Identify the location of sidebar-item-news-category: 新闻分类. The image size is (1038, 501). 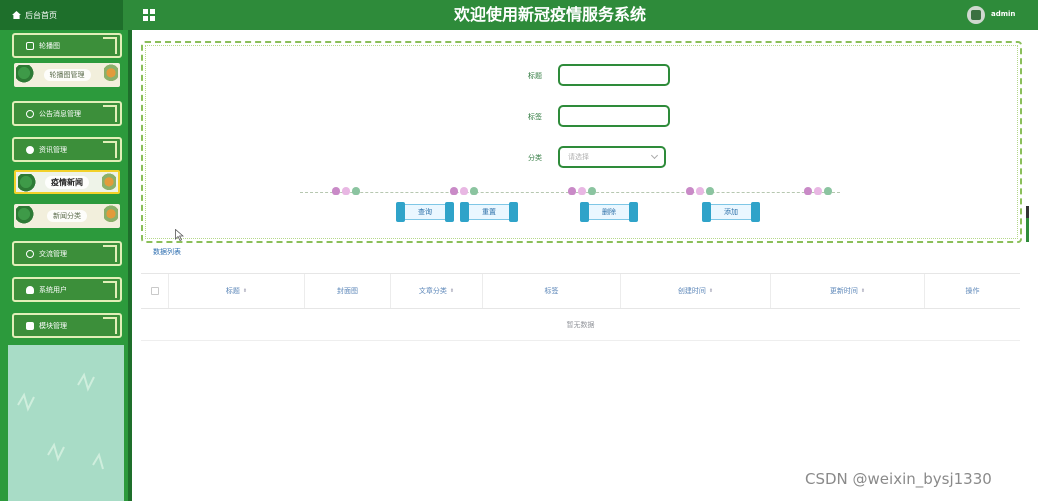
(67, 216).